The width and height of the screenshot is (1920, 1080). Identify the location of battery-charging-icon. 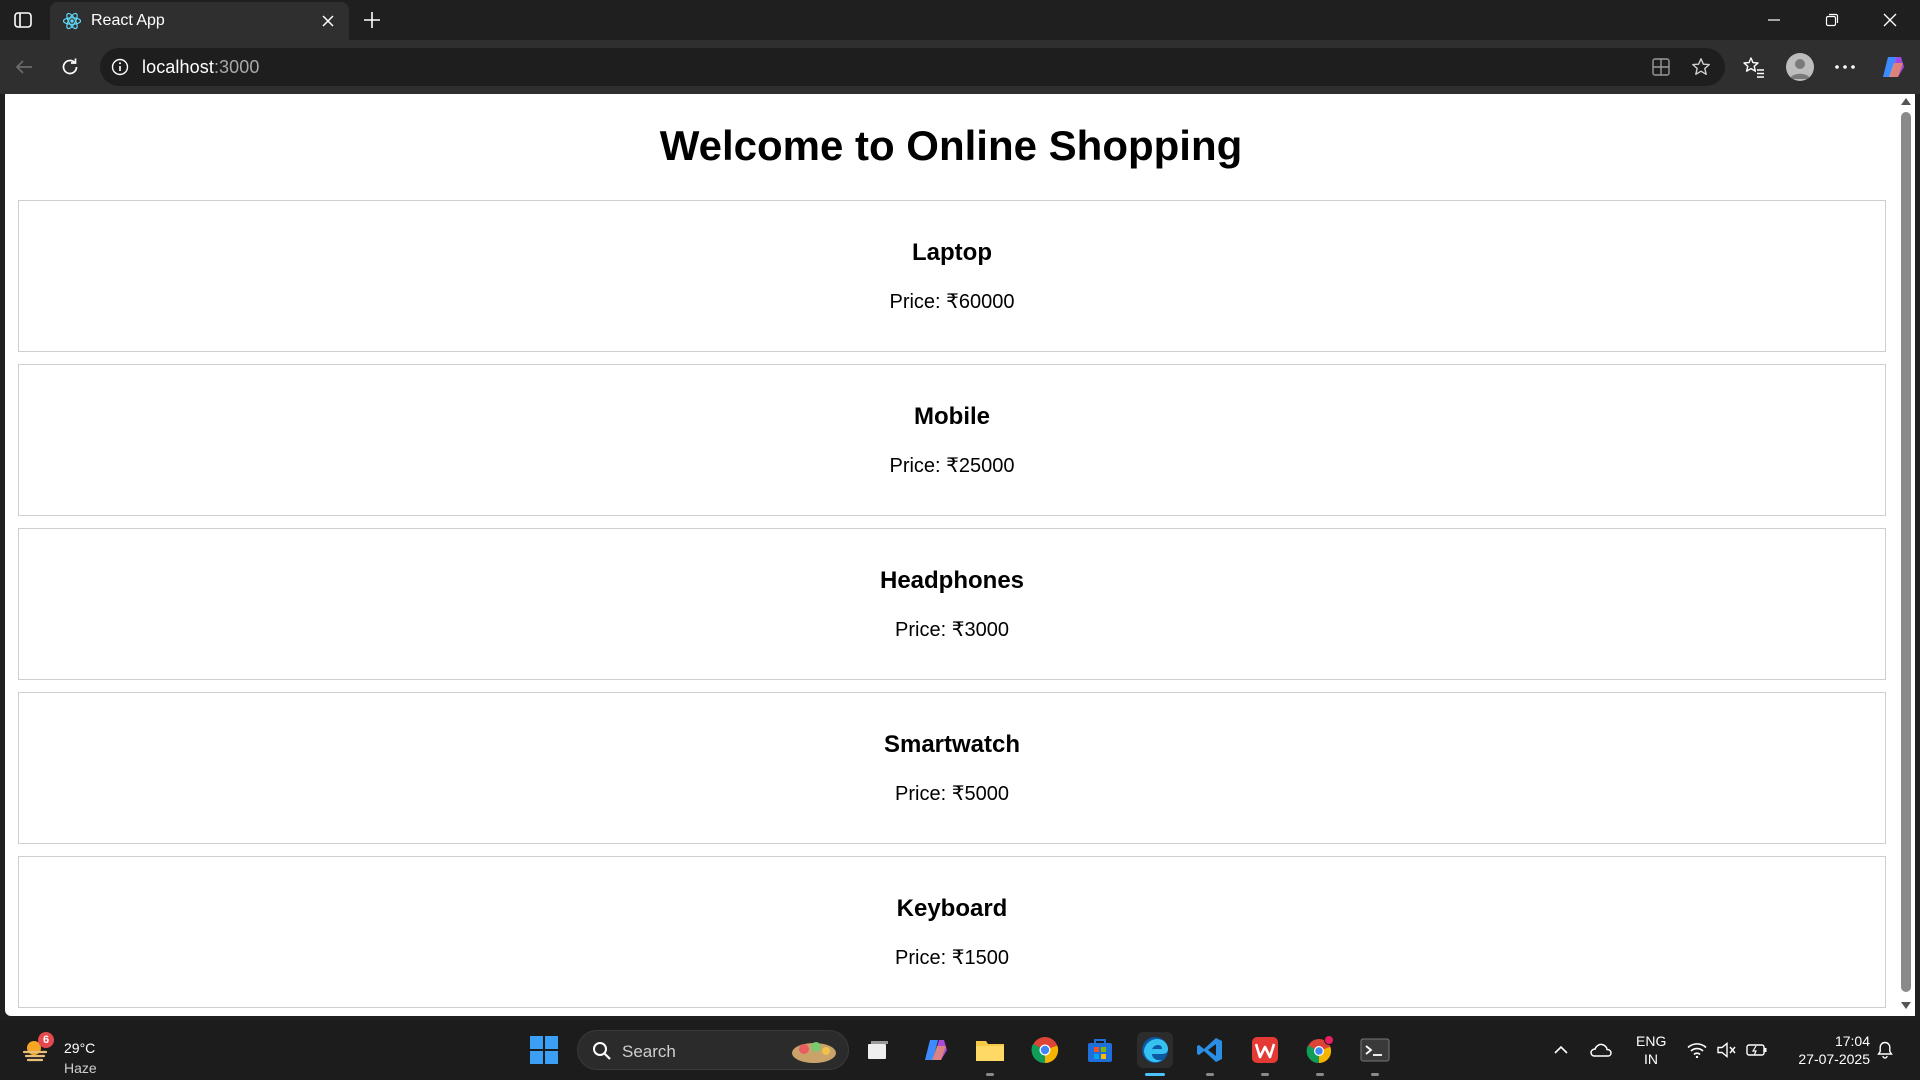
(1757, 1050).